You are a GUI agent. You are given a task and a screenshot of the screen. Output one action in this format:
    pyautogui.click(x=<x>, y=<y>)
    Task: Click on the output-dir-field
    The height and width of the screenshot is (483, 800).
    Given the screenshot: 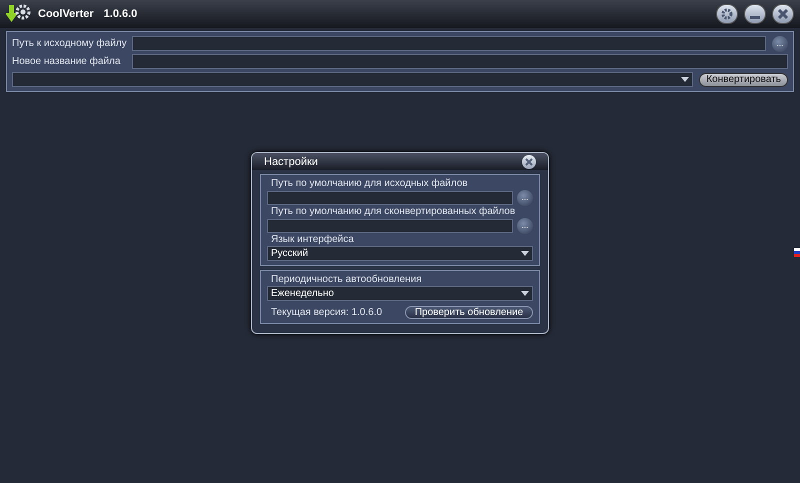 What is the action you would take?
    pyautogui.click(x=390, y=225)
    